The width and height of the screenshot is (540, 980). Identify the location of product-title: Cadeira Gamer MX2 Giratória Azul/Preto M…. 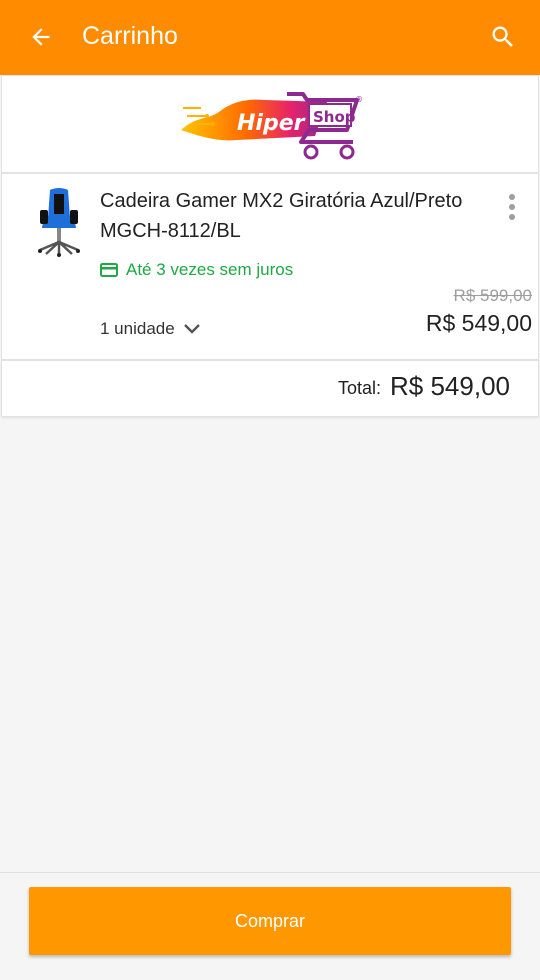
(297, 216).